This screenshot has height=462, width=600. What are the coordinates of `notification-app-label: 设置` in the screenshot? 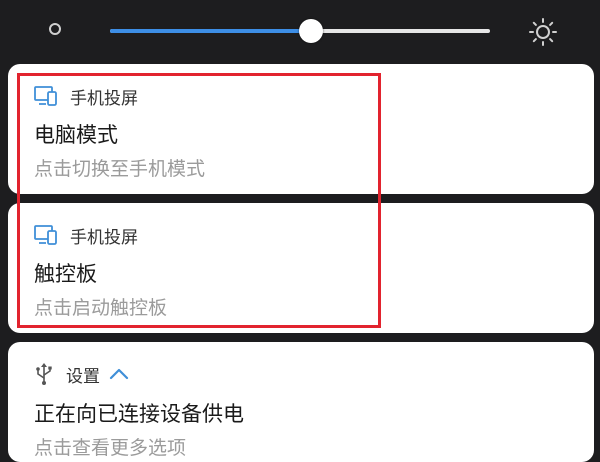 It's located at (83, 376).